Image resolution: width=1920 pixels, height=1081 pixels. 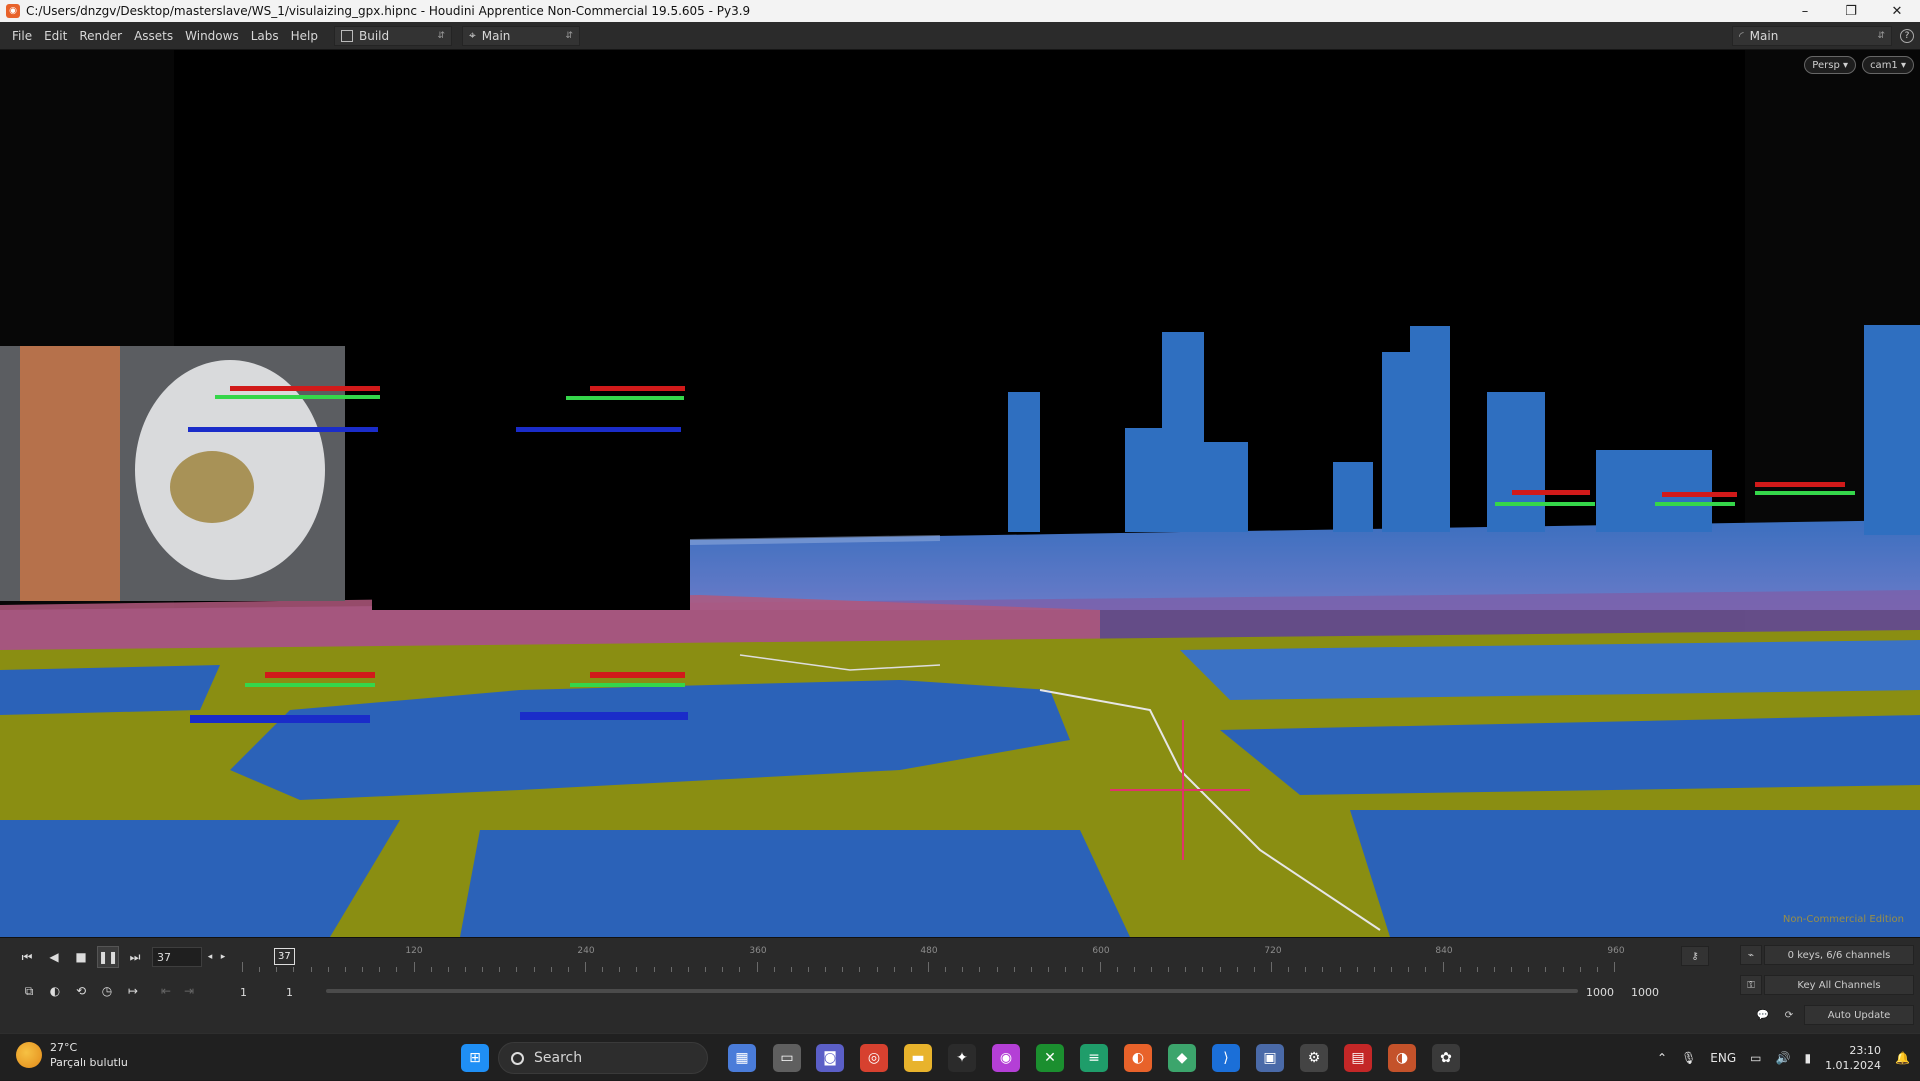 I want to click on vscode-icon: ⟩, so click(x=1226, y=1058).